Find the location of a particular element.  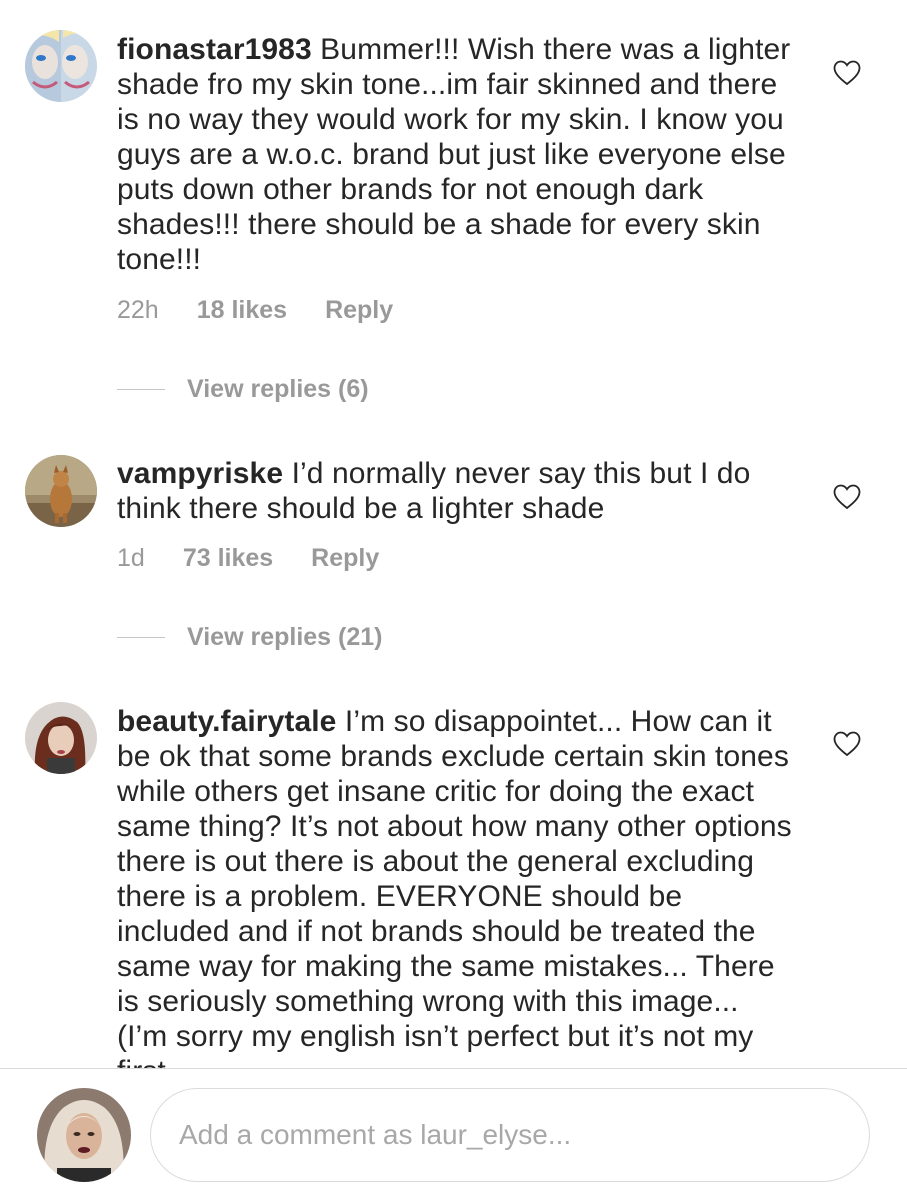

view-replies-label: View replies (6) is located at coordinates (278, 389).